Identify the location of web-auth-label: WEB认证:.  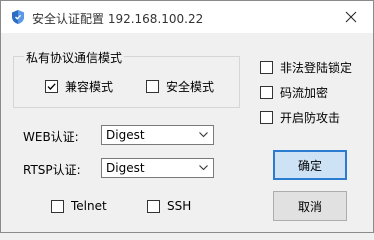
(51, 137).